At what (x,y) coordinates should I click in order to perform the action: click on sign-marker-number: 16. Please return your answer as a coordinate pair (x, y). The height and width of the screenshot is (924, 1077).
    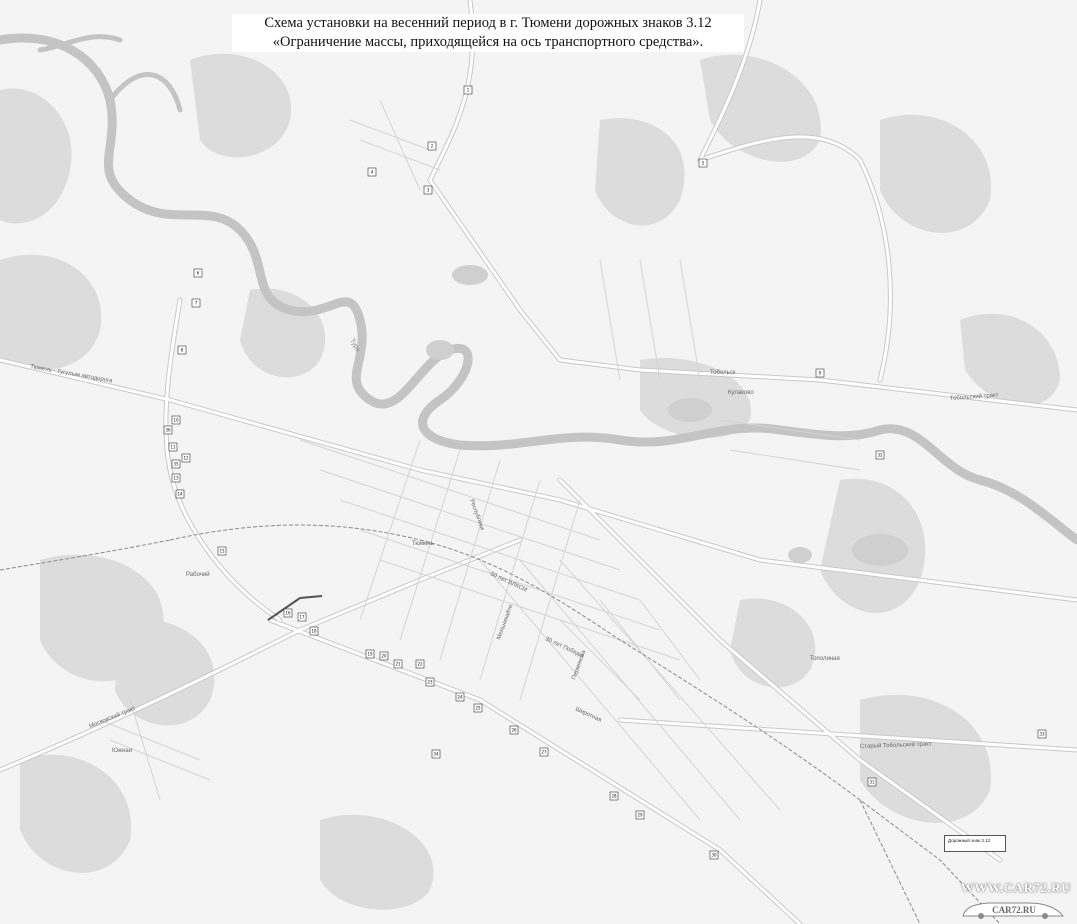
    Looking at the image, I should click on (288, 613).